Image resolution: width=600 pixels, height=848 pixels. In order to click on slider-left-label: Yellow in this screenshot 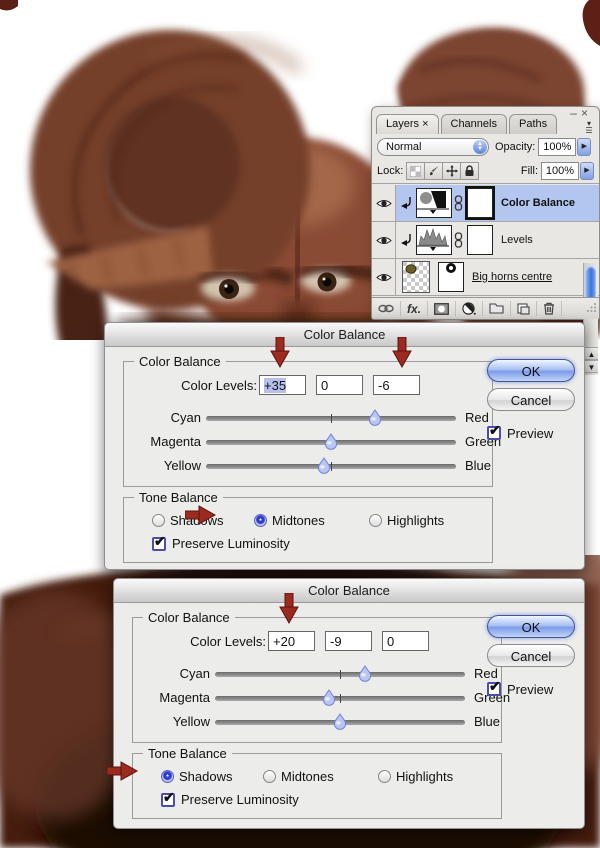, I will do `click(191, 721)`.